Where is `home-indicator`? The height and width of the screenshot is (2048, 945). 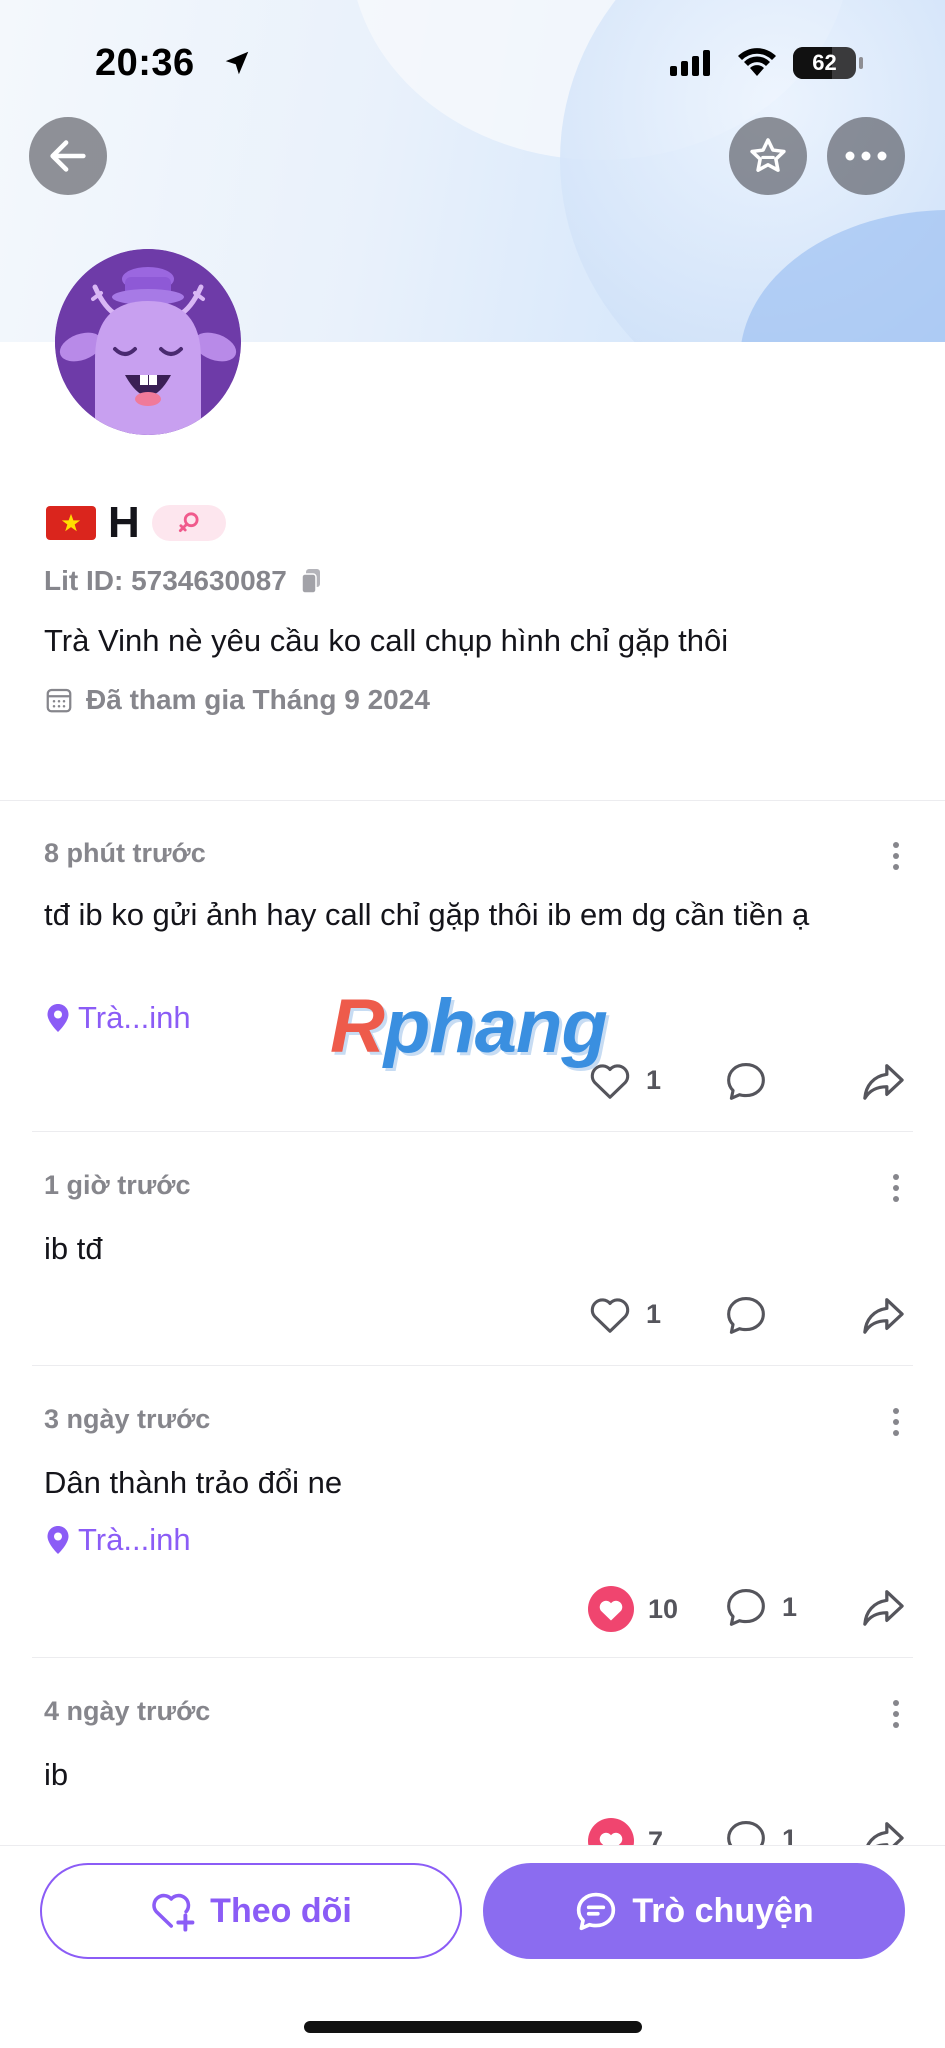 home-indicator is located at coordinates (473, 2027).